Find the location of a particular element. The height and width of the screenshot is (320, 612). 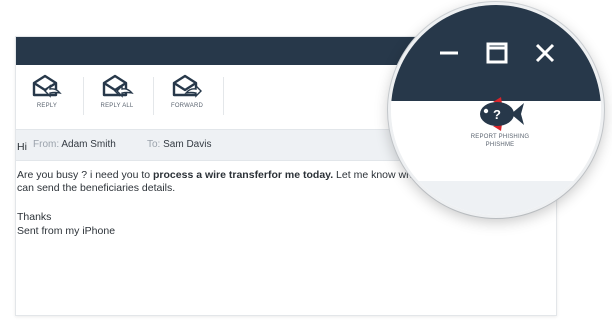

reply-all-button: REPLY ALL is located at coordinates (117, 99).